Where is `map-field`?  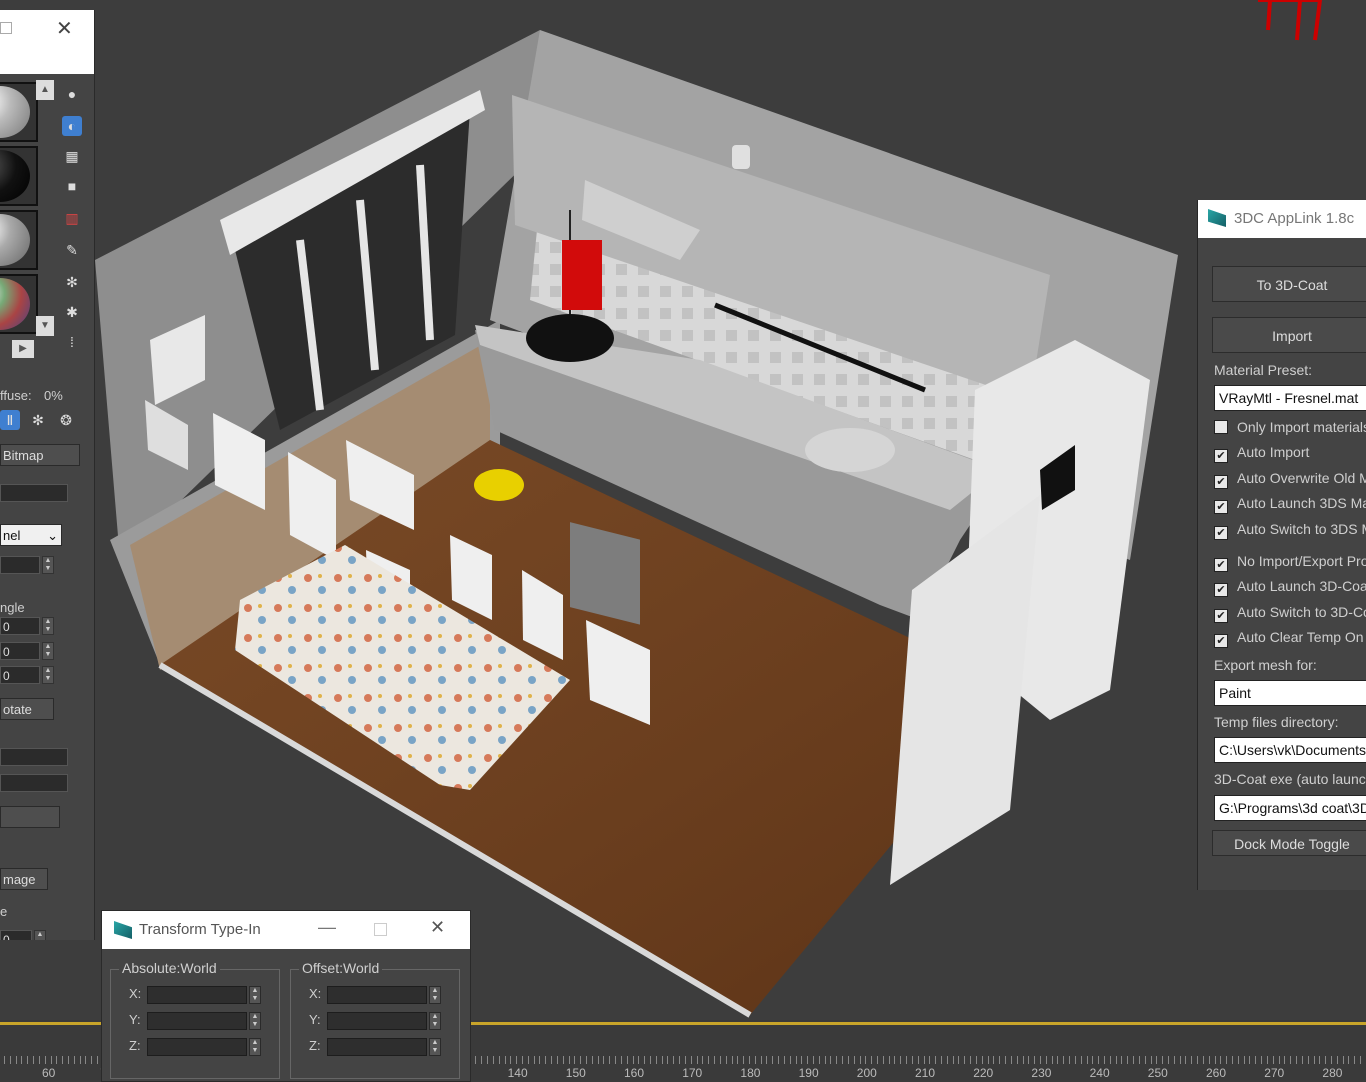 map-field is located at coordinates (34, 493).